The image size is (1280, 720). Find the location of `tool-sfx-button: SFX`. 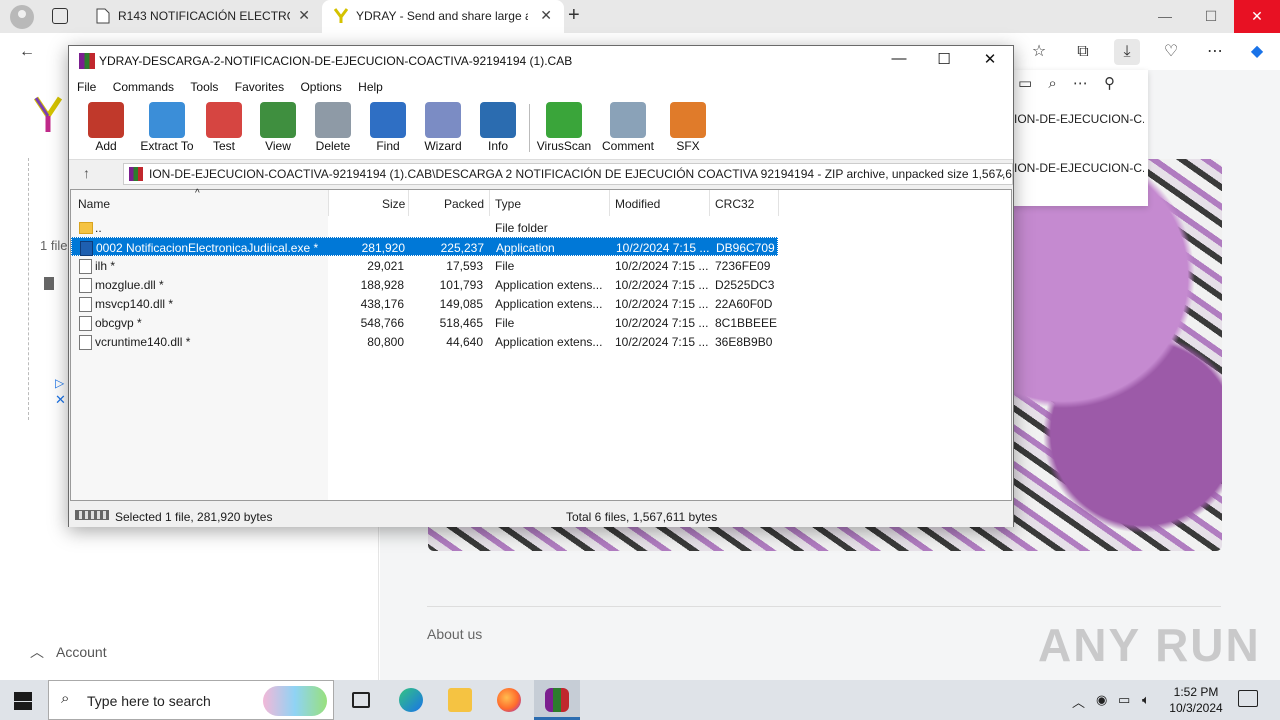

tool-sfx-button: SFX is located at coordinates (688, 126).